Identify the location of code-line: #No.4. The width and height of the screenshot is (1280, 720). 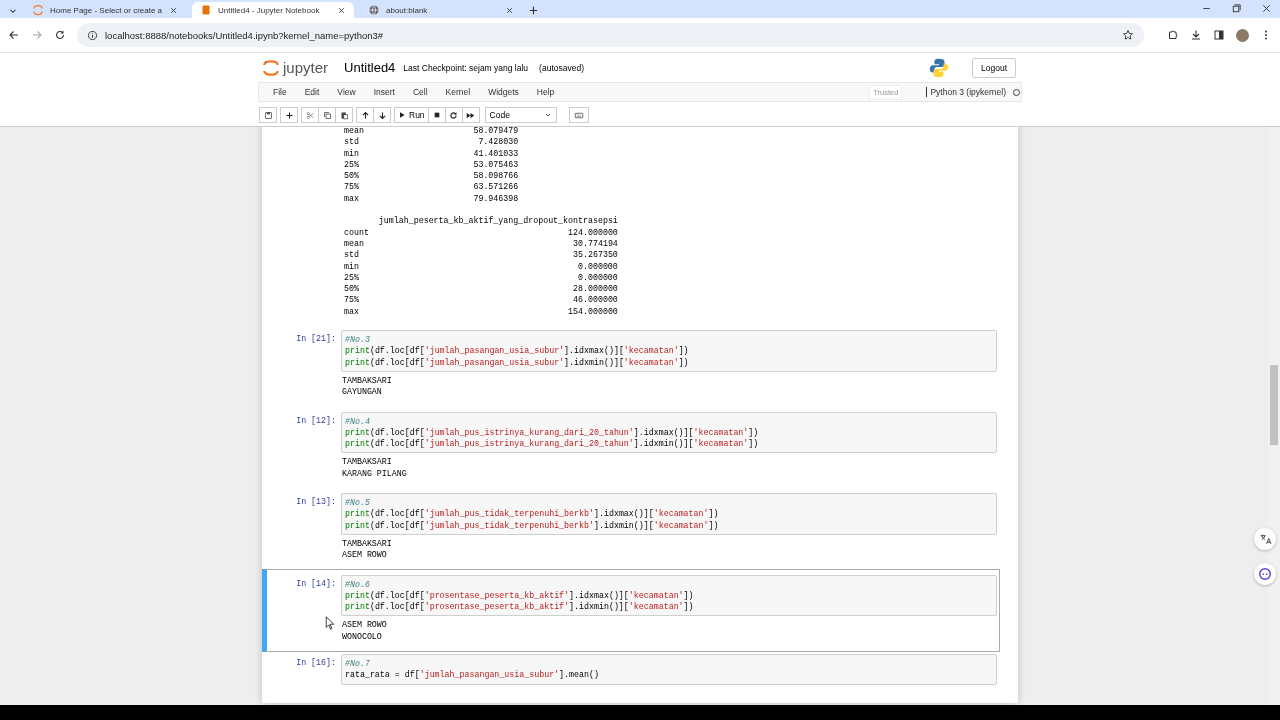
(358, 421).